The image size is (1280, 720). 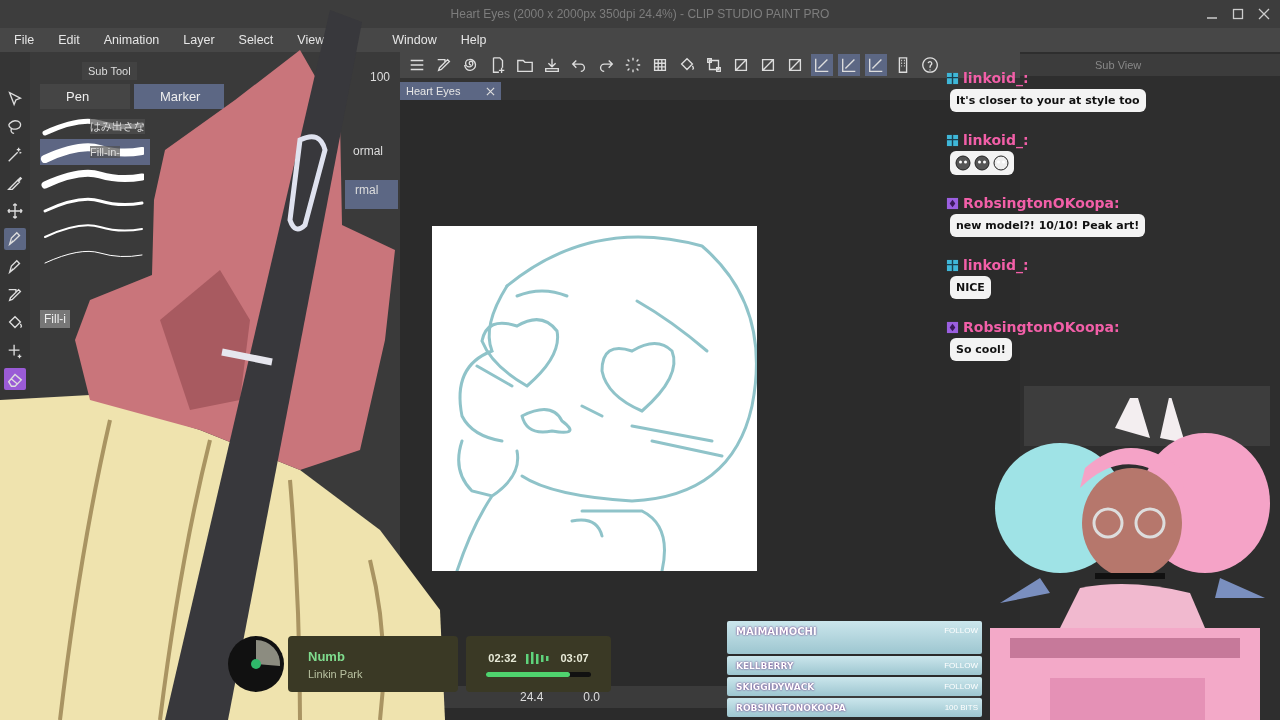 I want to click on blend-mode-label: ormal, so click(x=368, y=151).